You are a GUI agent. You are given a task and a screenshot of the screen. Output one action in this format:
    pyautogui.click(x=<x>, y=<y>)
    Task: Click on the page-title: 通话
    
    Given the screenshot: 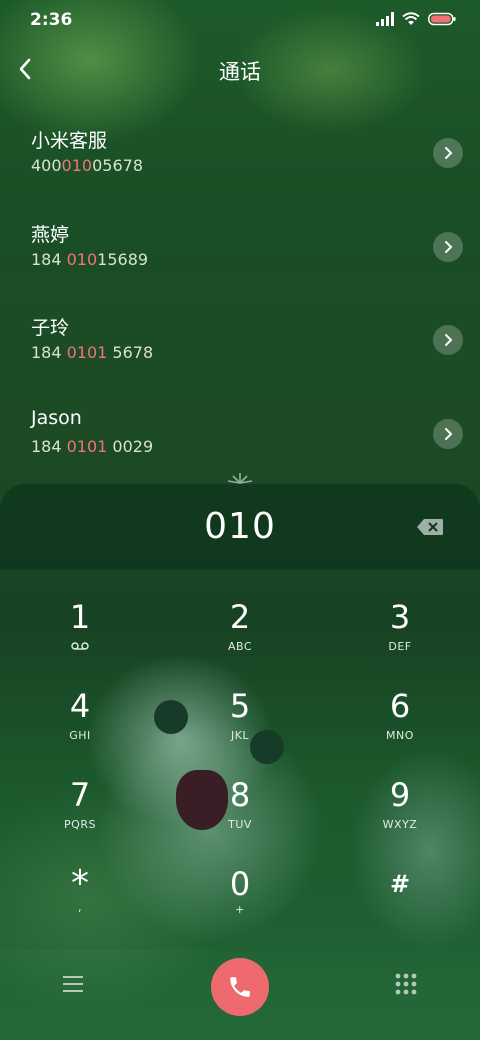 What is the action you would take?
    pyautogui.click(x=240, y=72)
    